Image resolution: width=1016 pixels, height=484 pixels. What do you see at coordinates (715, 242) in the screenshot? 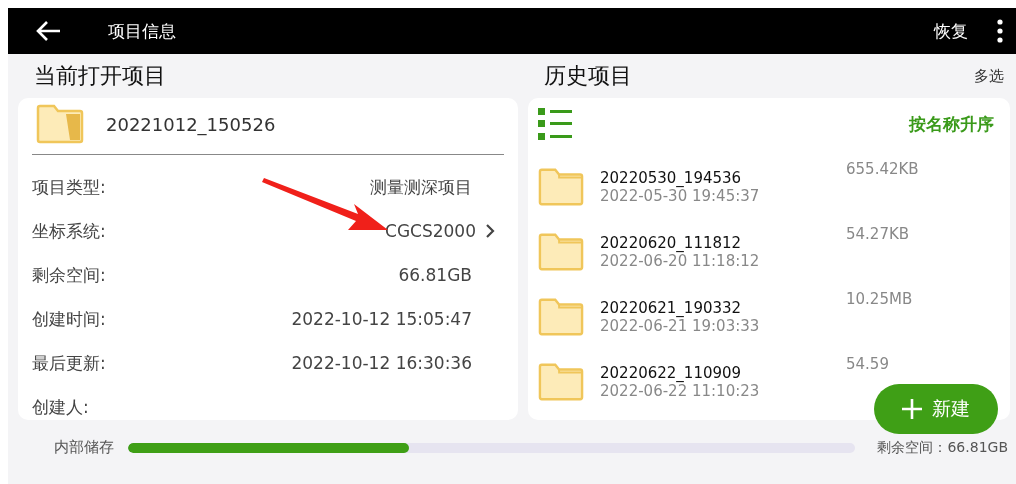
I see `project-name: 20220620_111812` at bounding box center [715, 242].